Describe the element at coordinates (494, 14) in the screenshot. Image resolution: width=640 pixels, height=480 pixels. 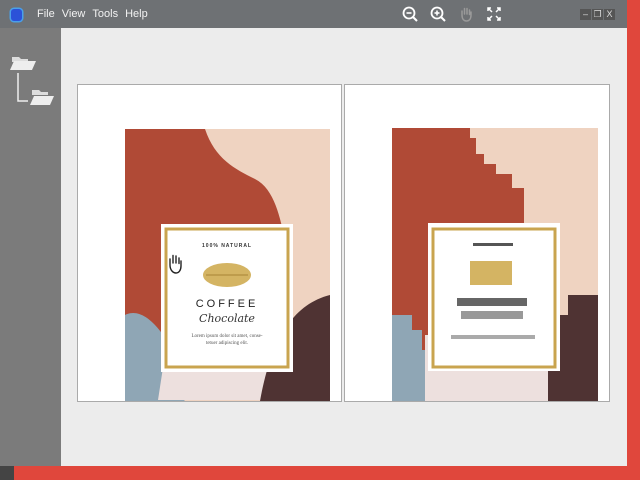
I see `fit-screen-icon` at that location.